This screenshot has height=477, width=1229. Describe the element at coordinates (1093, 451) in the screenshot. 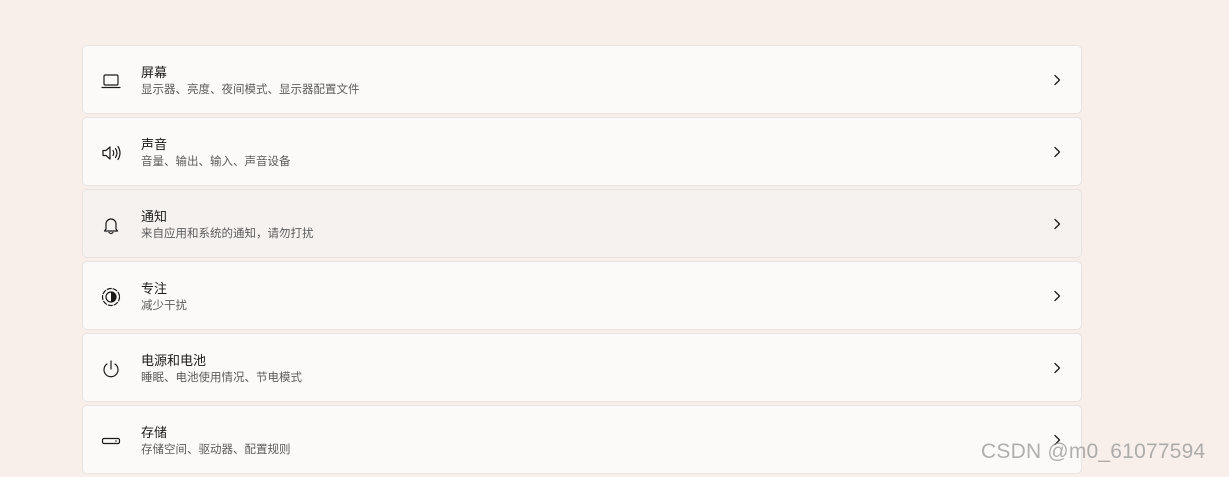

I see `watermark-text: CSDN @m0_61077594` at that location.